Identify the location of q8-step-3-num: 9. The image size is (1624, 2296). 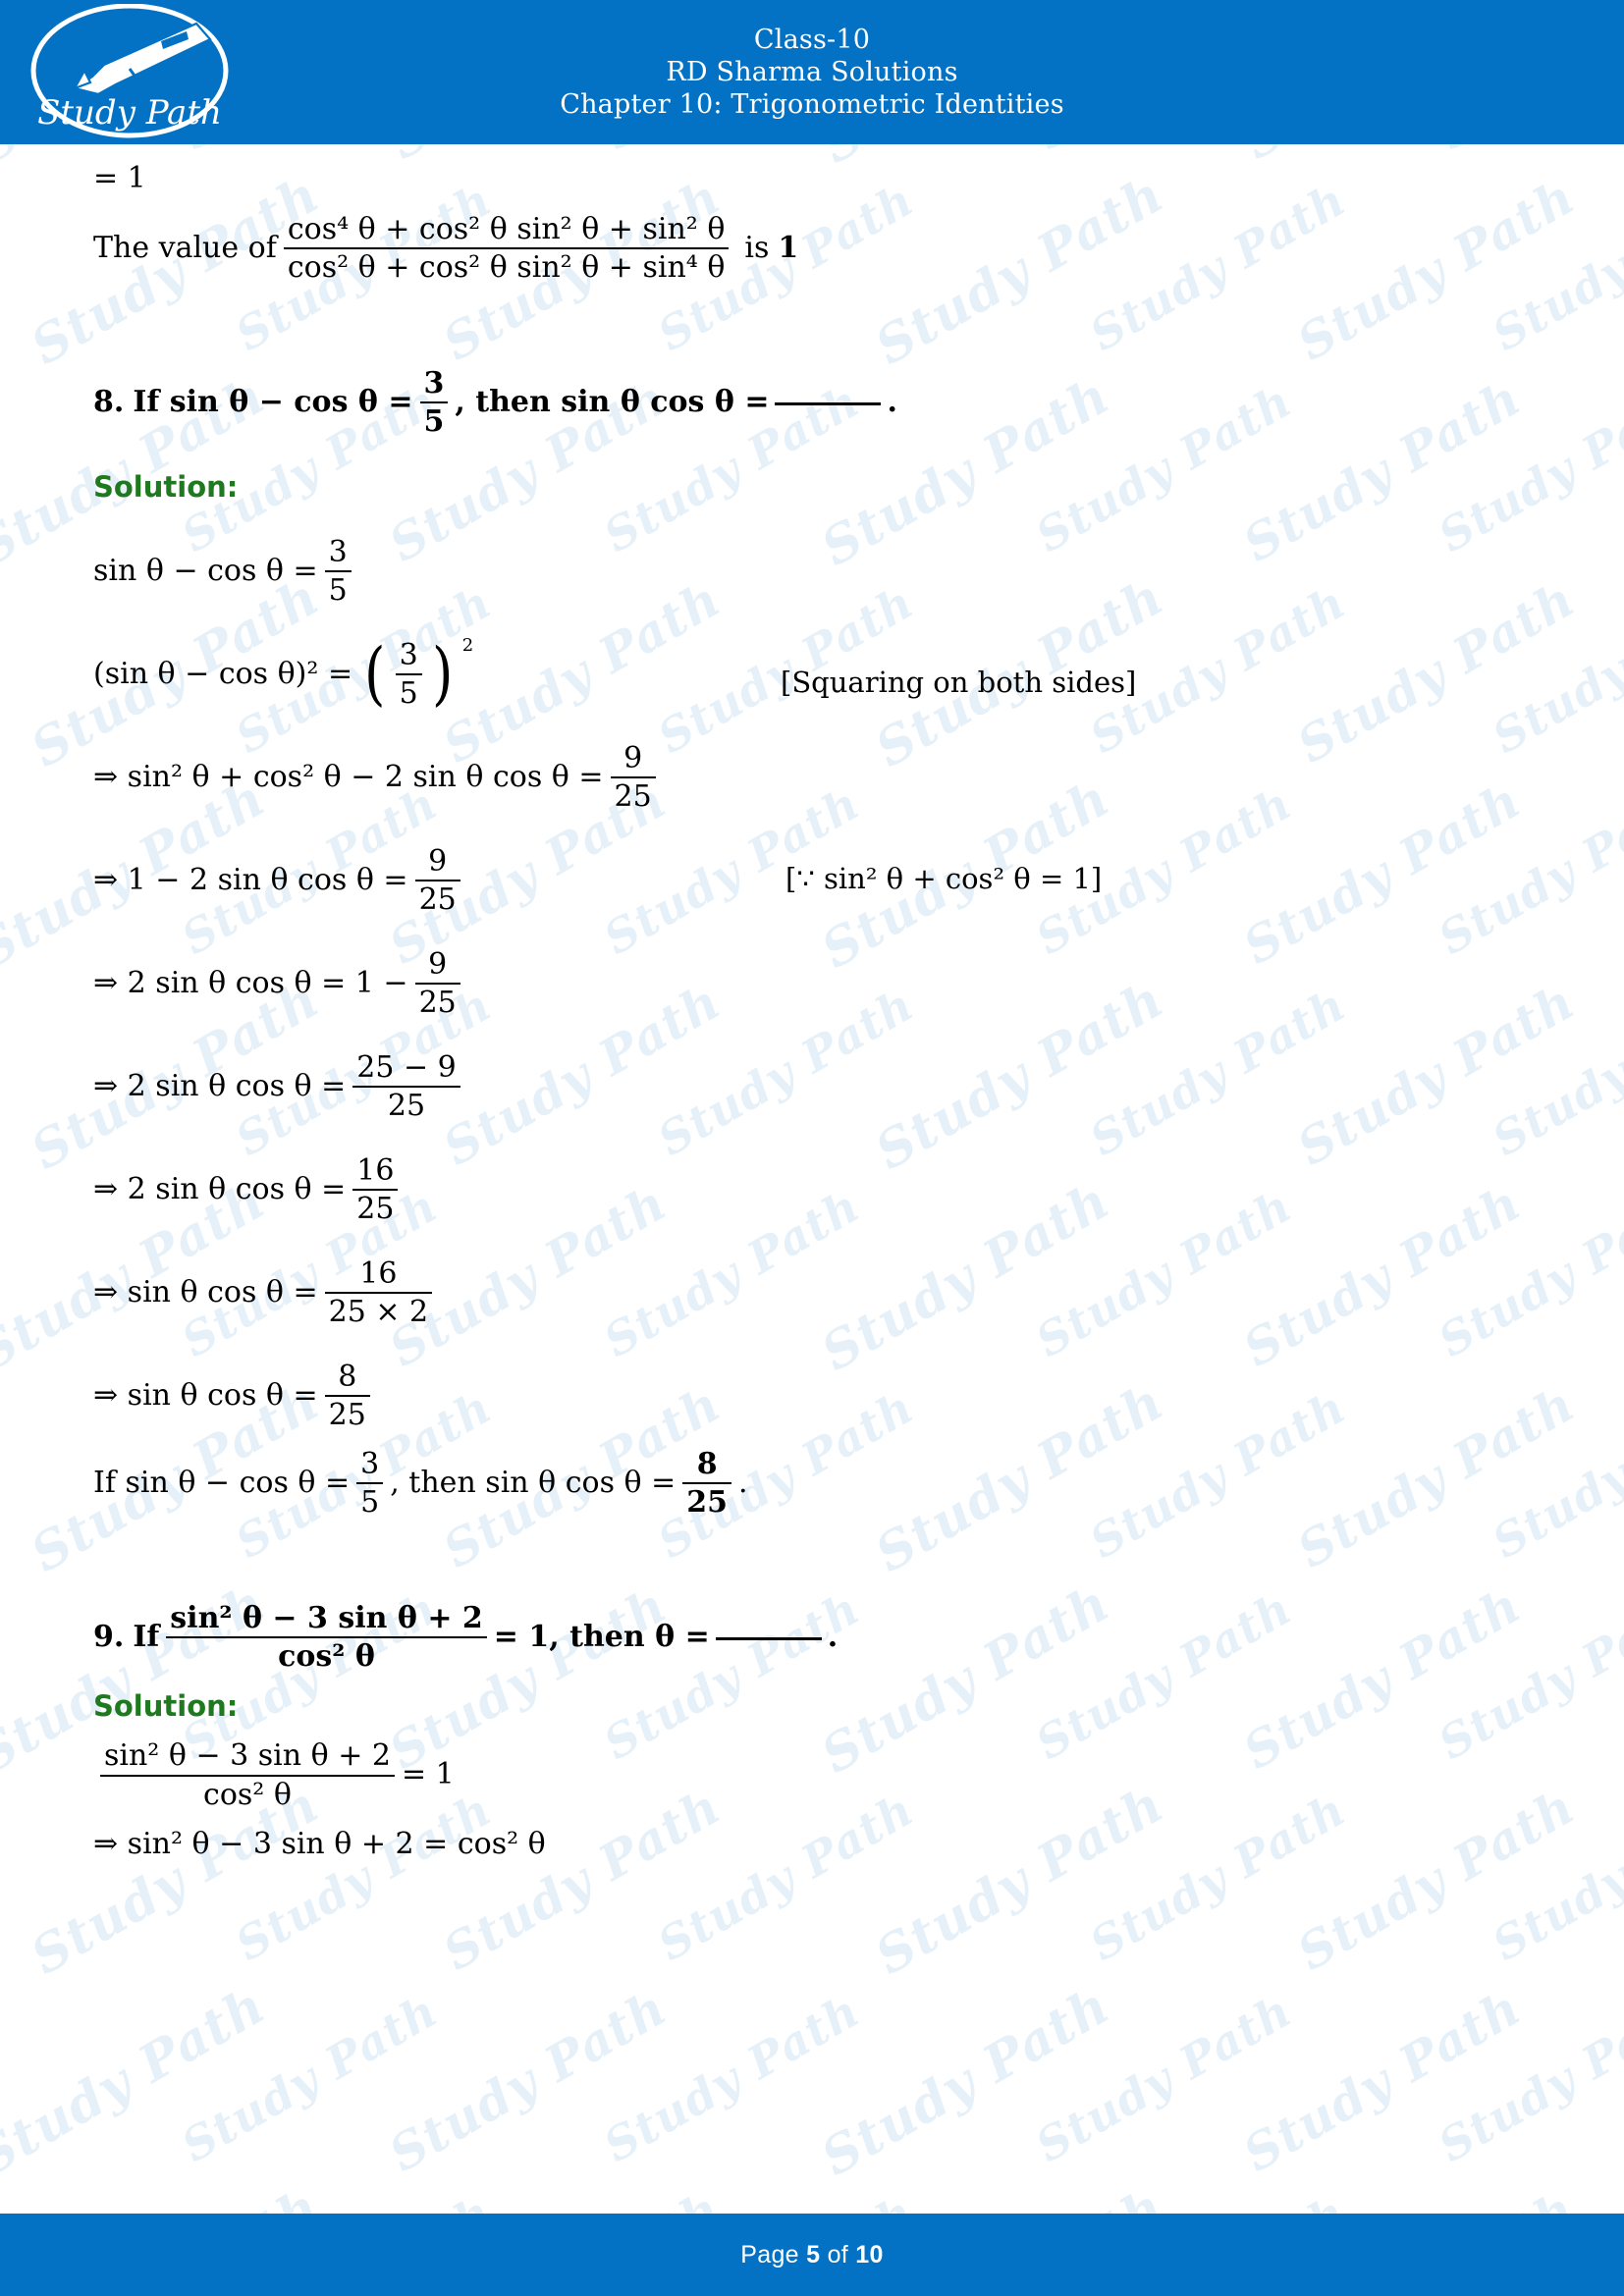
(633, 757).